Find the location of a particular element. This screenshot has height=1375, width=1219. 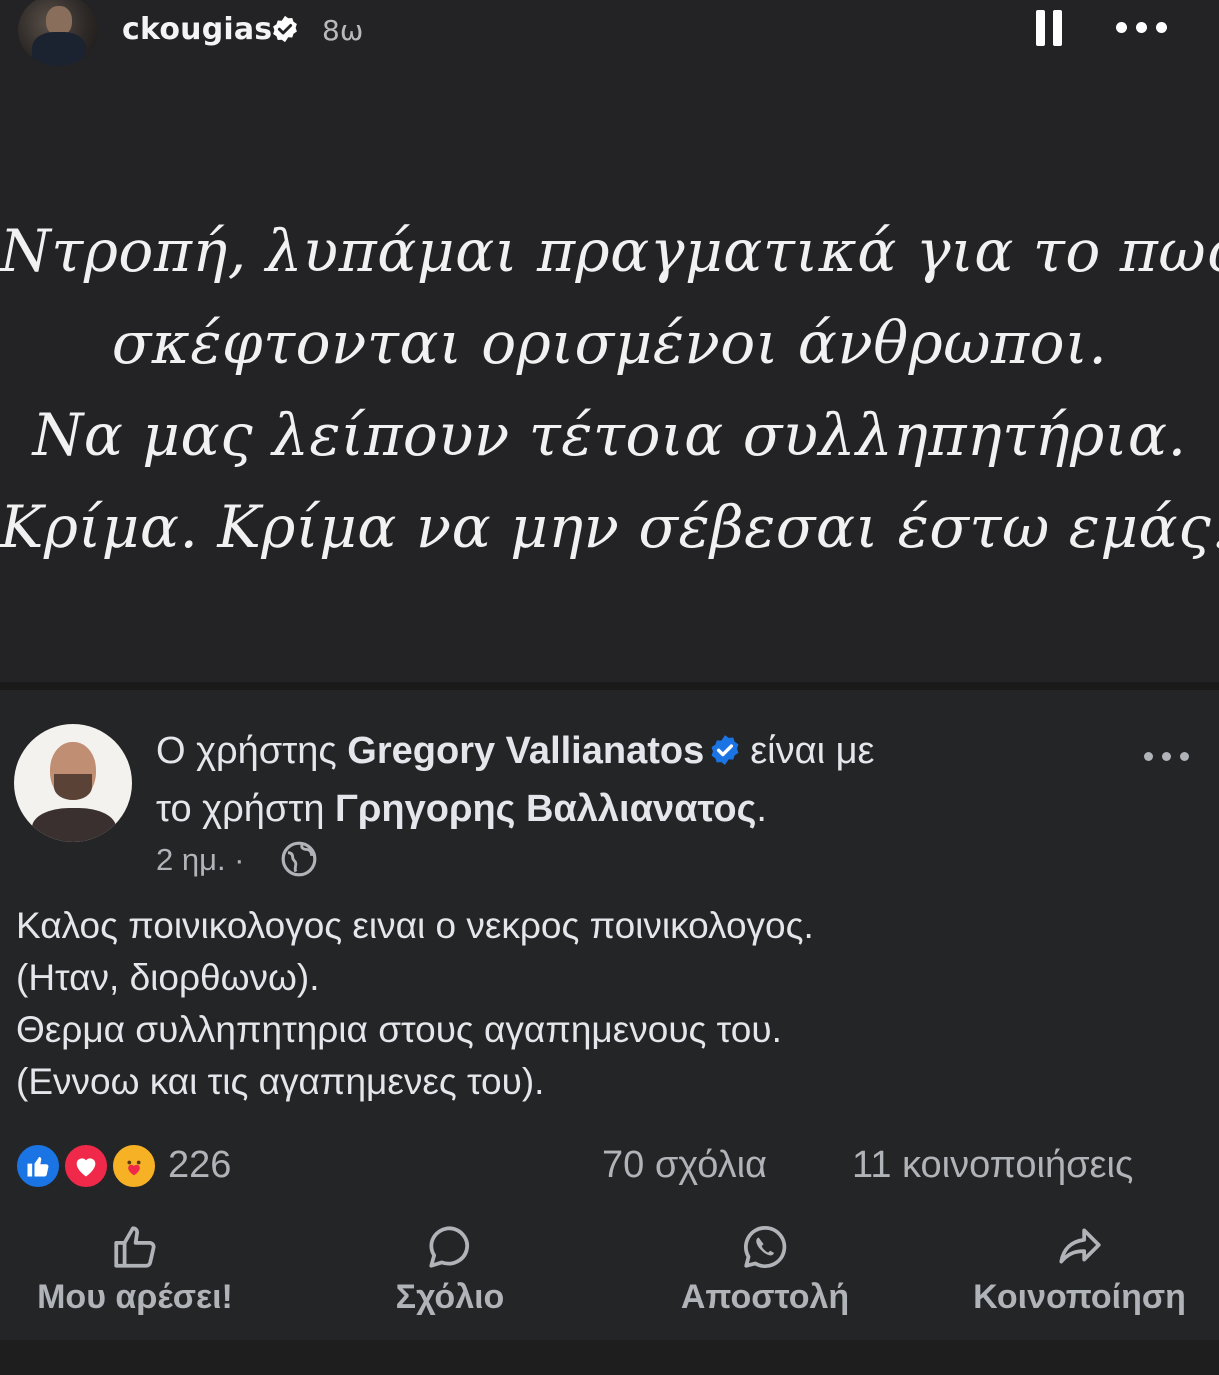

comments-count: 70 σχόλια is located at coordinates (684, 1165).